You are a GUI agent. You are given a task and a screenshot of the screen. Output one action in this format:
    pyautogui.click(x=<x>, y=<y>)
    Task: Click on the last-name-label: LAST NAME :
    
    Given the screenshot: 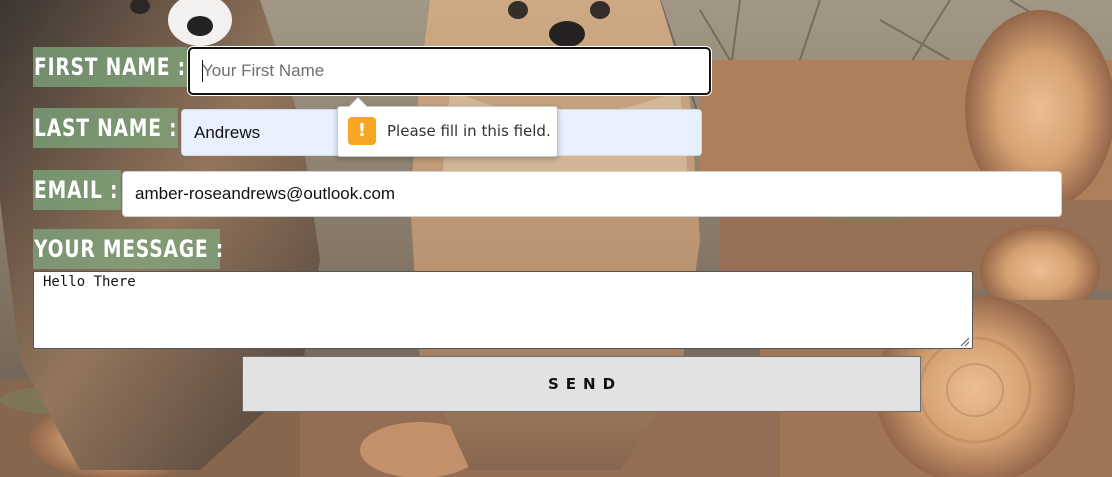 What is the action you would take?
    pyautogui.click(x=105, y=128)
    